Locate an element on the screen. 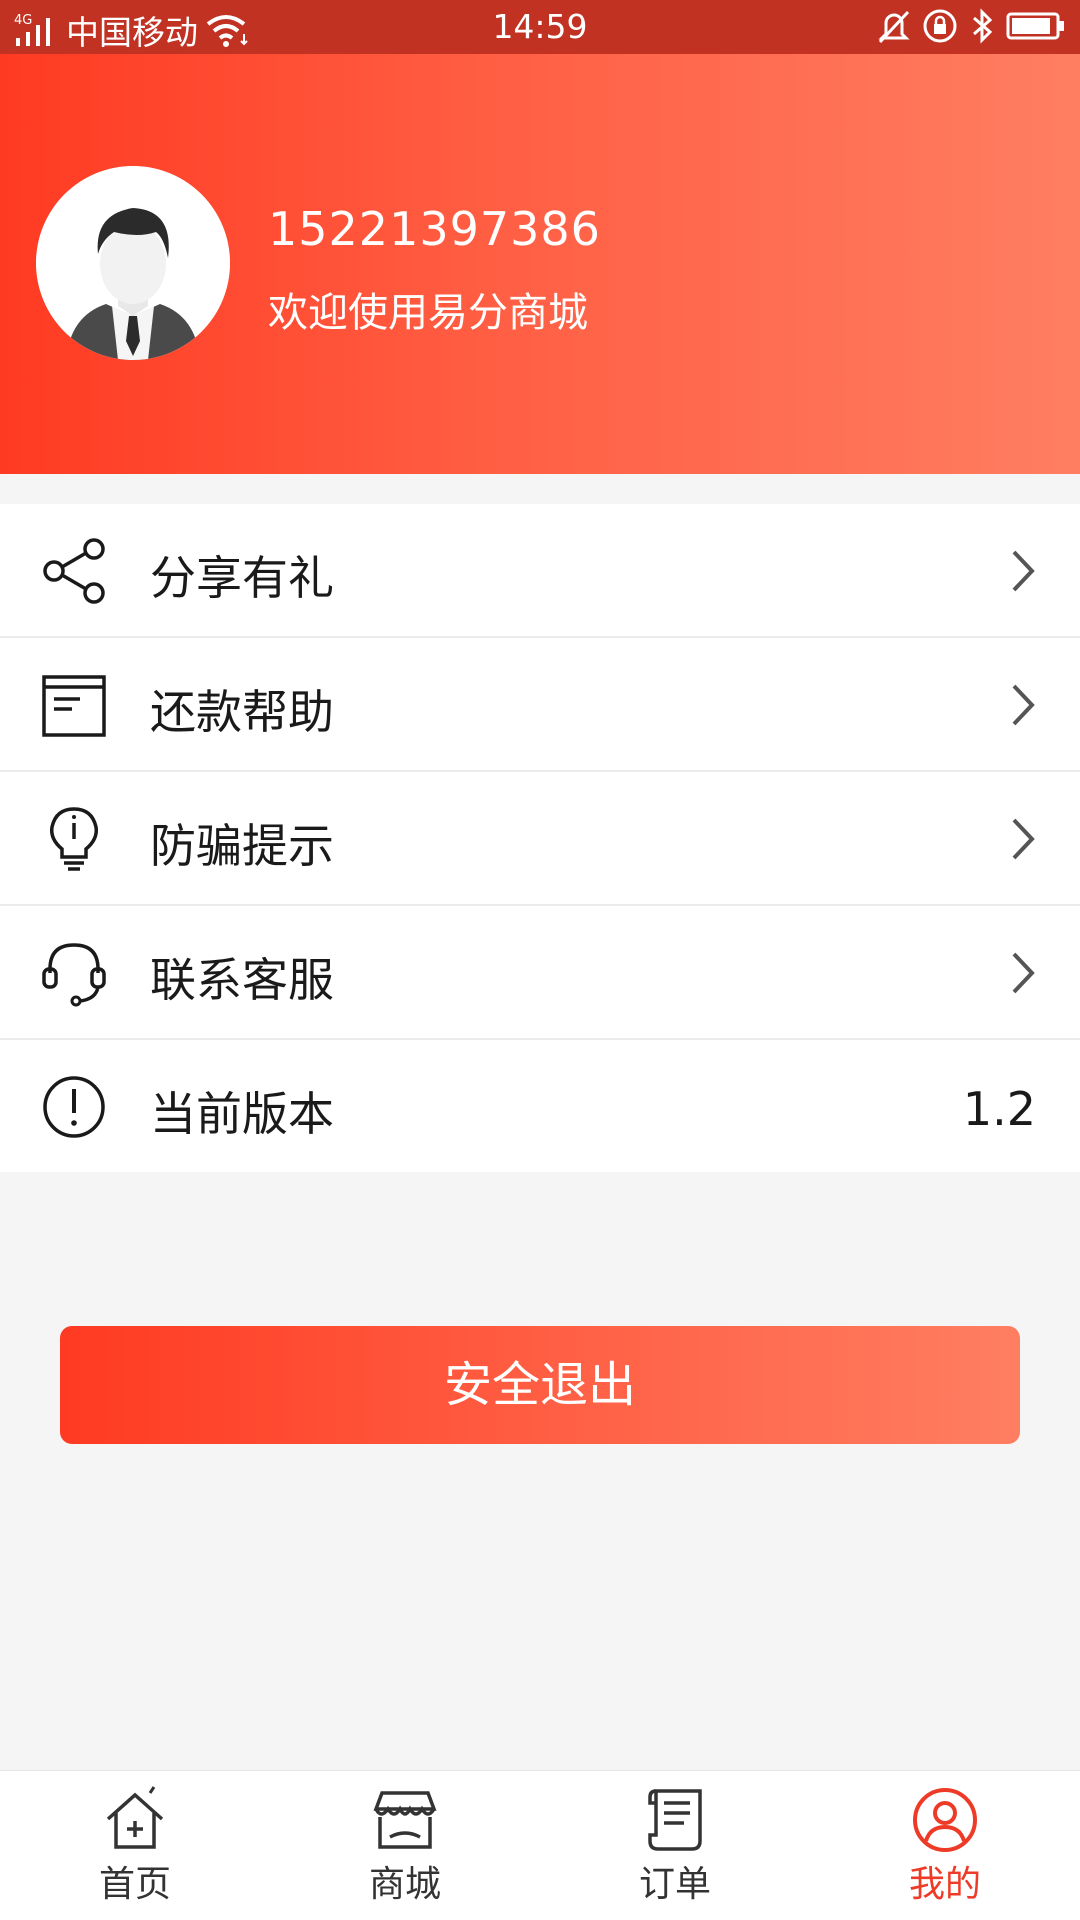 The image size is (1080, 1920). tab-mine: 我的 is located at coordinates (945, 1845).